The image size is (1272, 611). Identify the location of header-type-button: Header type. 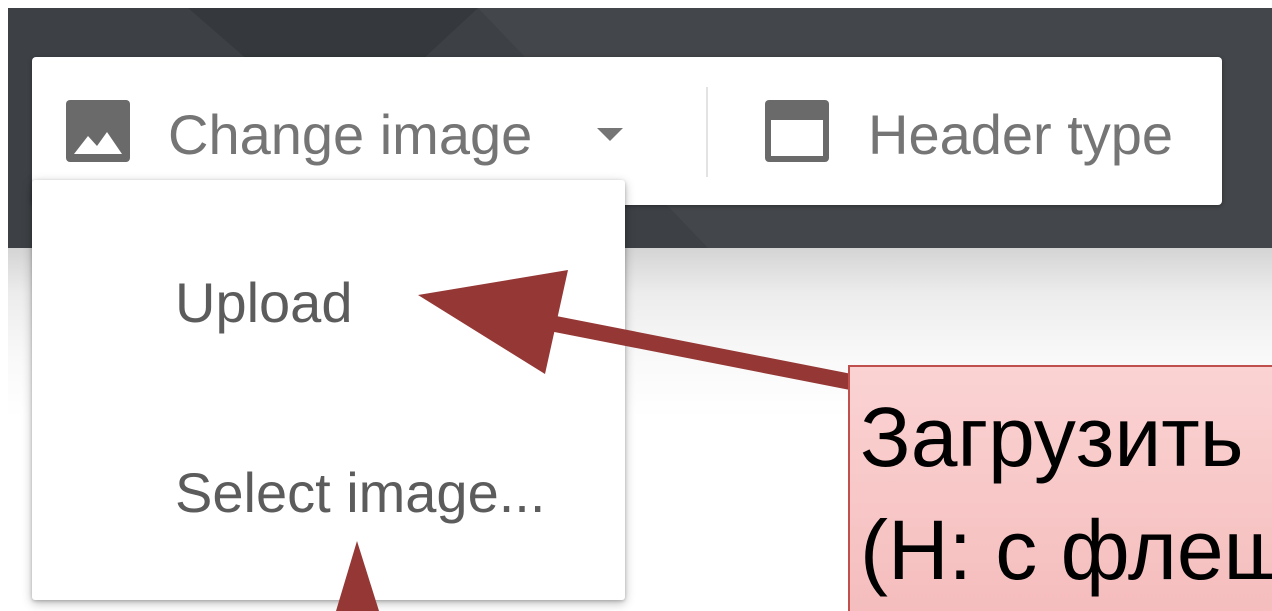
(977, 131).